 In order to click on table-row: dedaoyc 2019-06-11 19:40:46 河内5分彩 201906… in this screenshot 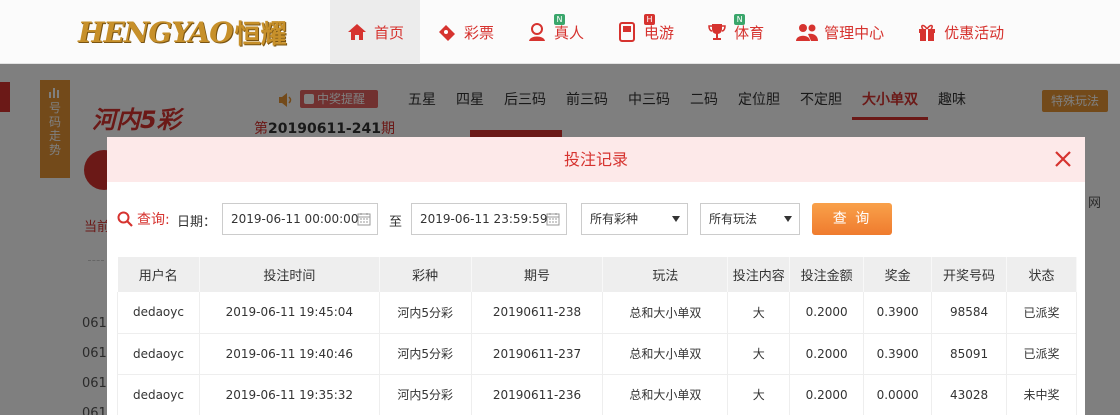, I will do `click(597, 354)`.